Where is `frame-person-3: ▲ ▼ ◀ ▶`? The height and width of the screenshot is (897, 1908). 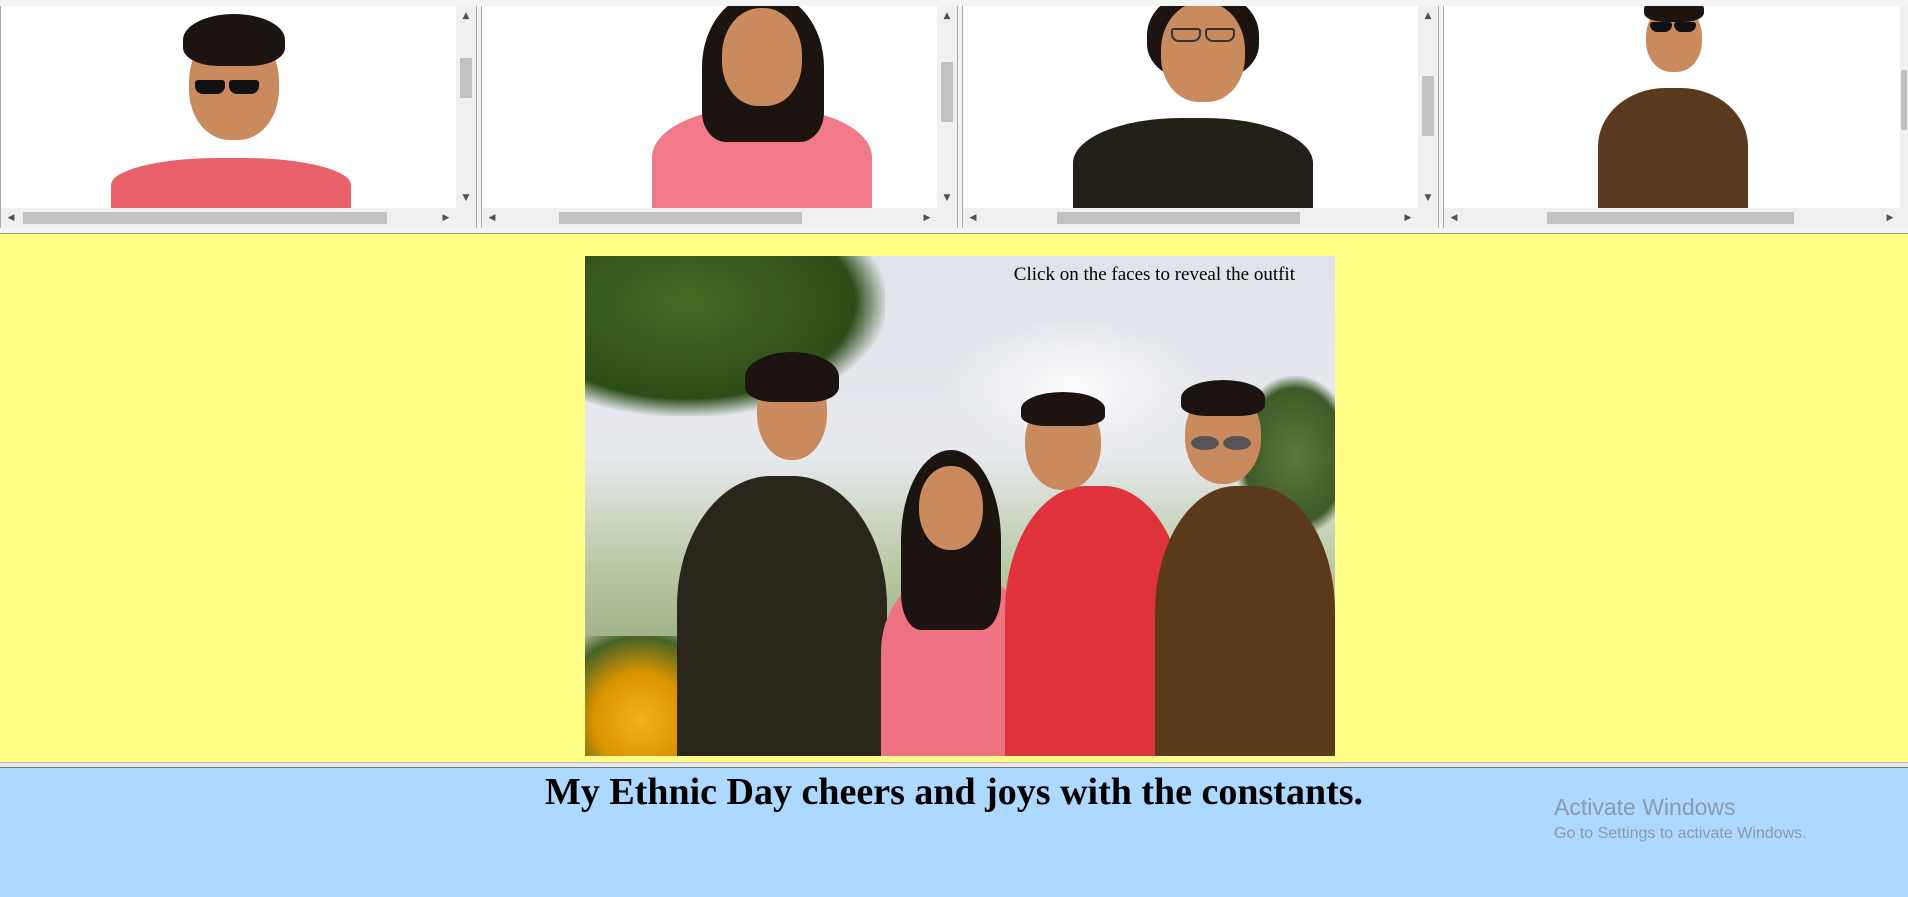 frame-person-3: ▲ ▼ ◀ ▶ is located at coordinates (1200, 117).